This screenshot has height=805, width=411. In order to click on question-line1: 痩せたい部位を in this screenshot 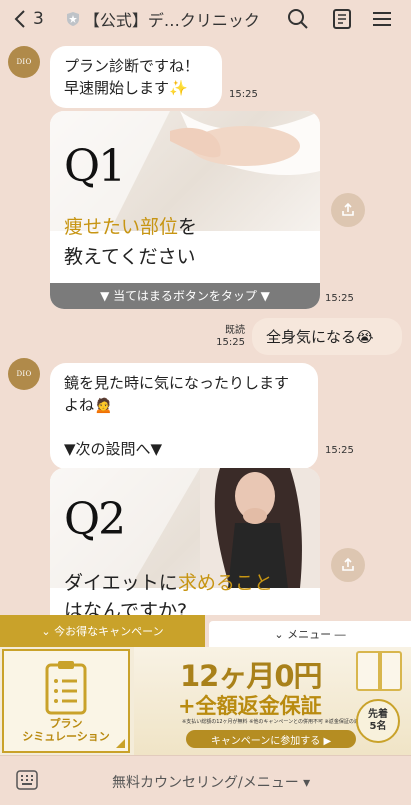, I will do `click(131, 227)`.